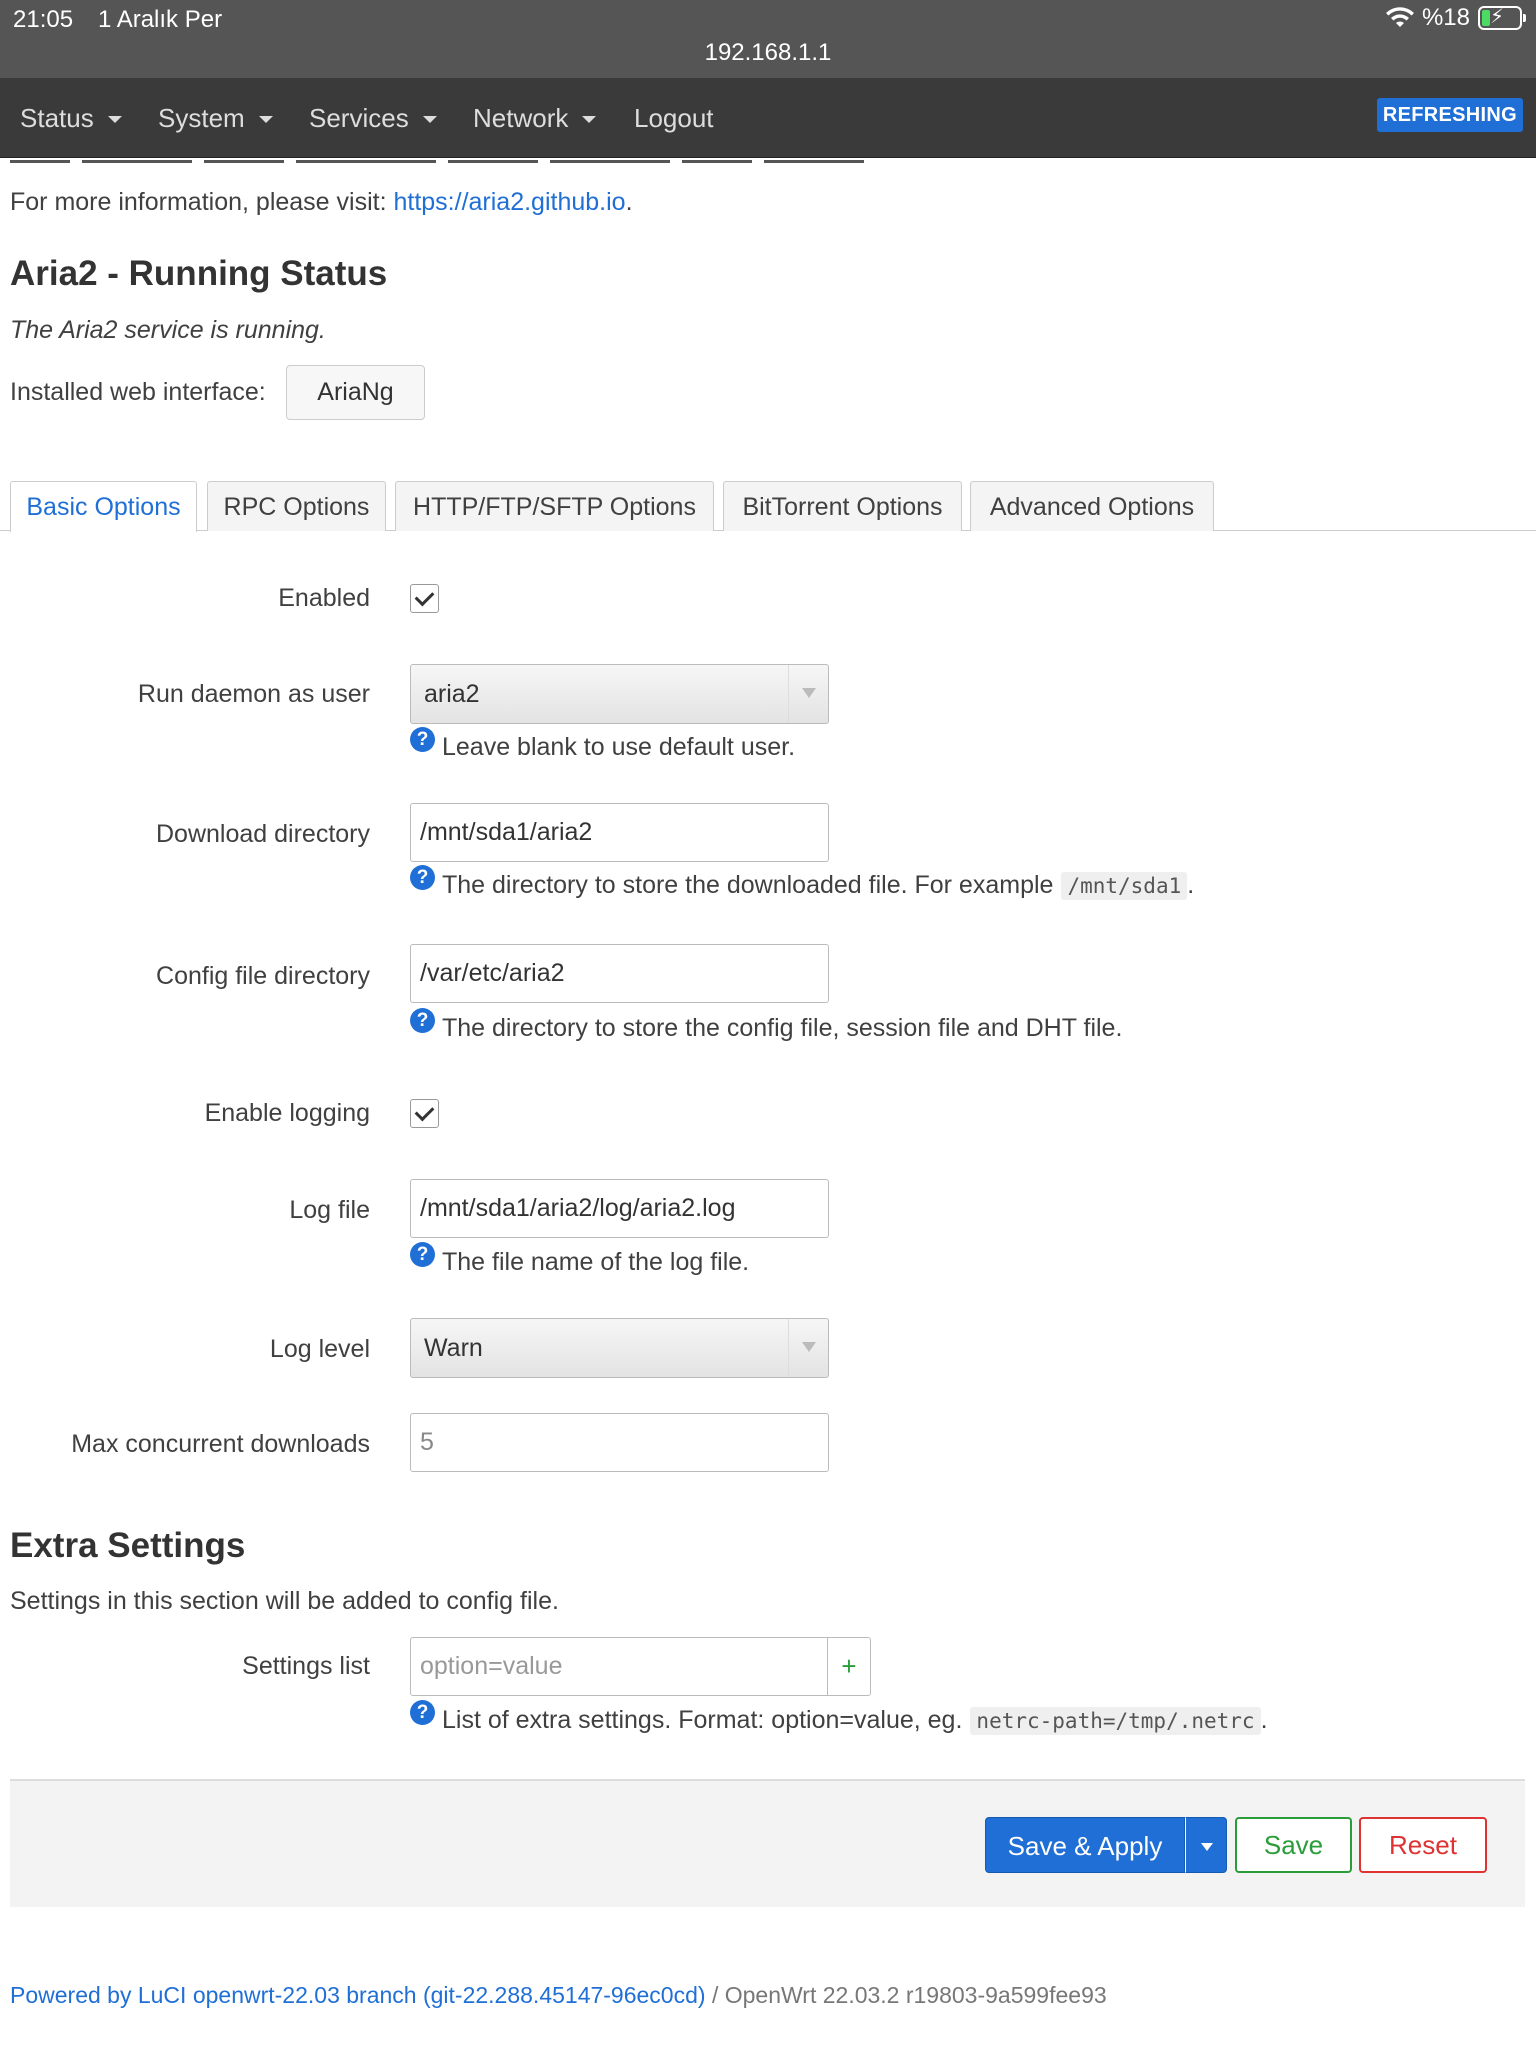  I want to click on tab-bittorrent-options: BitTorrent Options, so click(842, 506).